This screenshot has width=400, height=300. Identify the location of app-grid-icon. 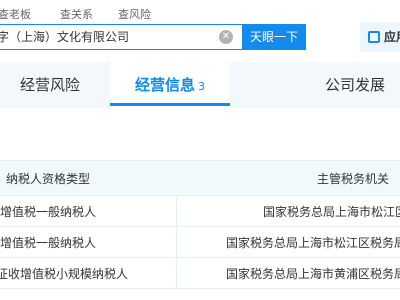
(374, 37).